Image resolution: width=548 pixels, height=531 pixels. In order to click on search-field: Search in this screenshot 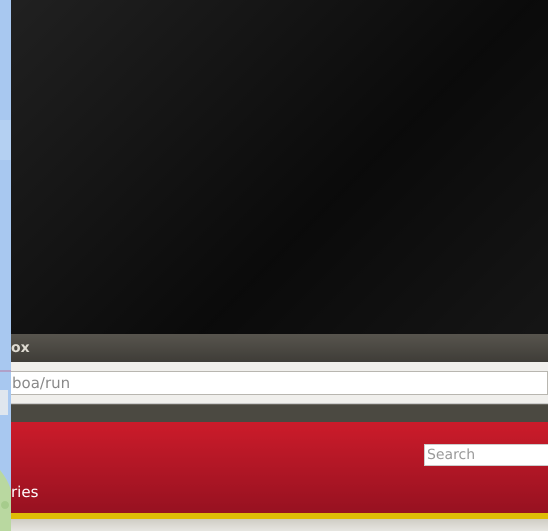, I will do `click(486, 455)`.